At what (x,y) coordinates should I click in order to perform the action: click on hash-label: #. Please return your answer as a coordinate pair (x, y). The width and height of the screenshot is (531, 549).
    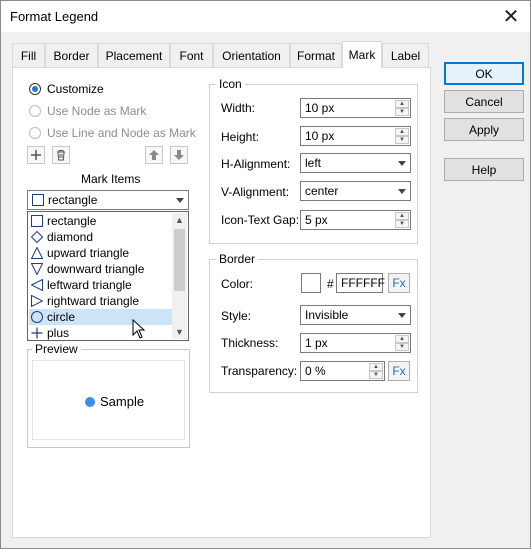
    Looking at the image, I should click on (330, 284).